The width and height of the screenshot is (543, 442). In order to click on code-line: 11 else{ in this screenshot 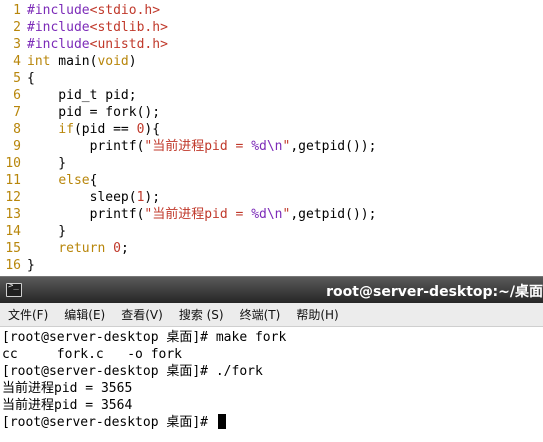, I will do `click(271, 180)`.